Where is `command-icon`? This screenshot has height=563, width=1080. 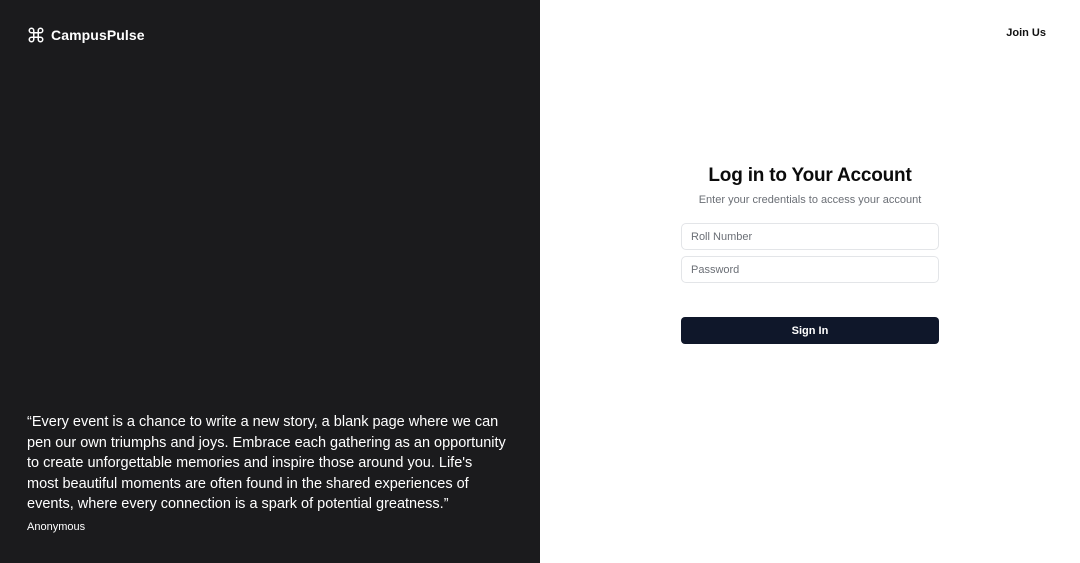
command-icon is located at coordinates (36, 35).